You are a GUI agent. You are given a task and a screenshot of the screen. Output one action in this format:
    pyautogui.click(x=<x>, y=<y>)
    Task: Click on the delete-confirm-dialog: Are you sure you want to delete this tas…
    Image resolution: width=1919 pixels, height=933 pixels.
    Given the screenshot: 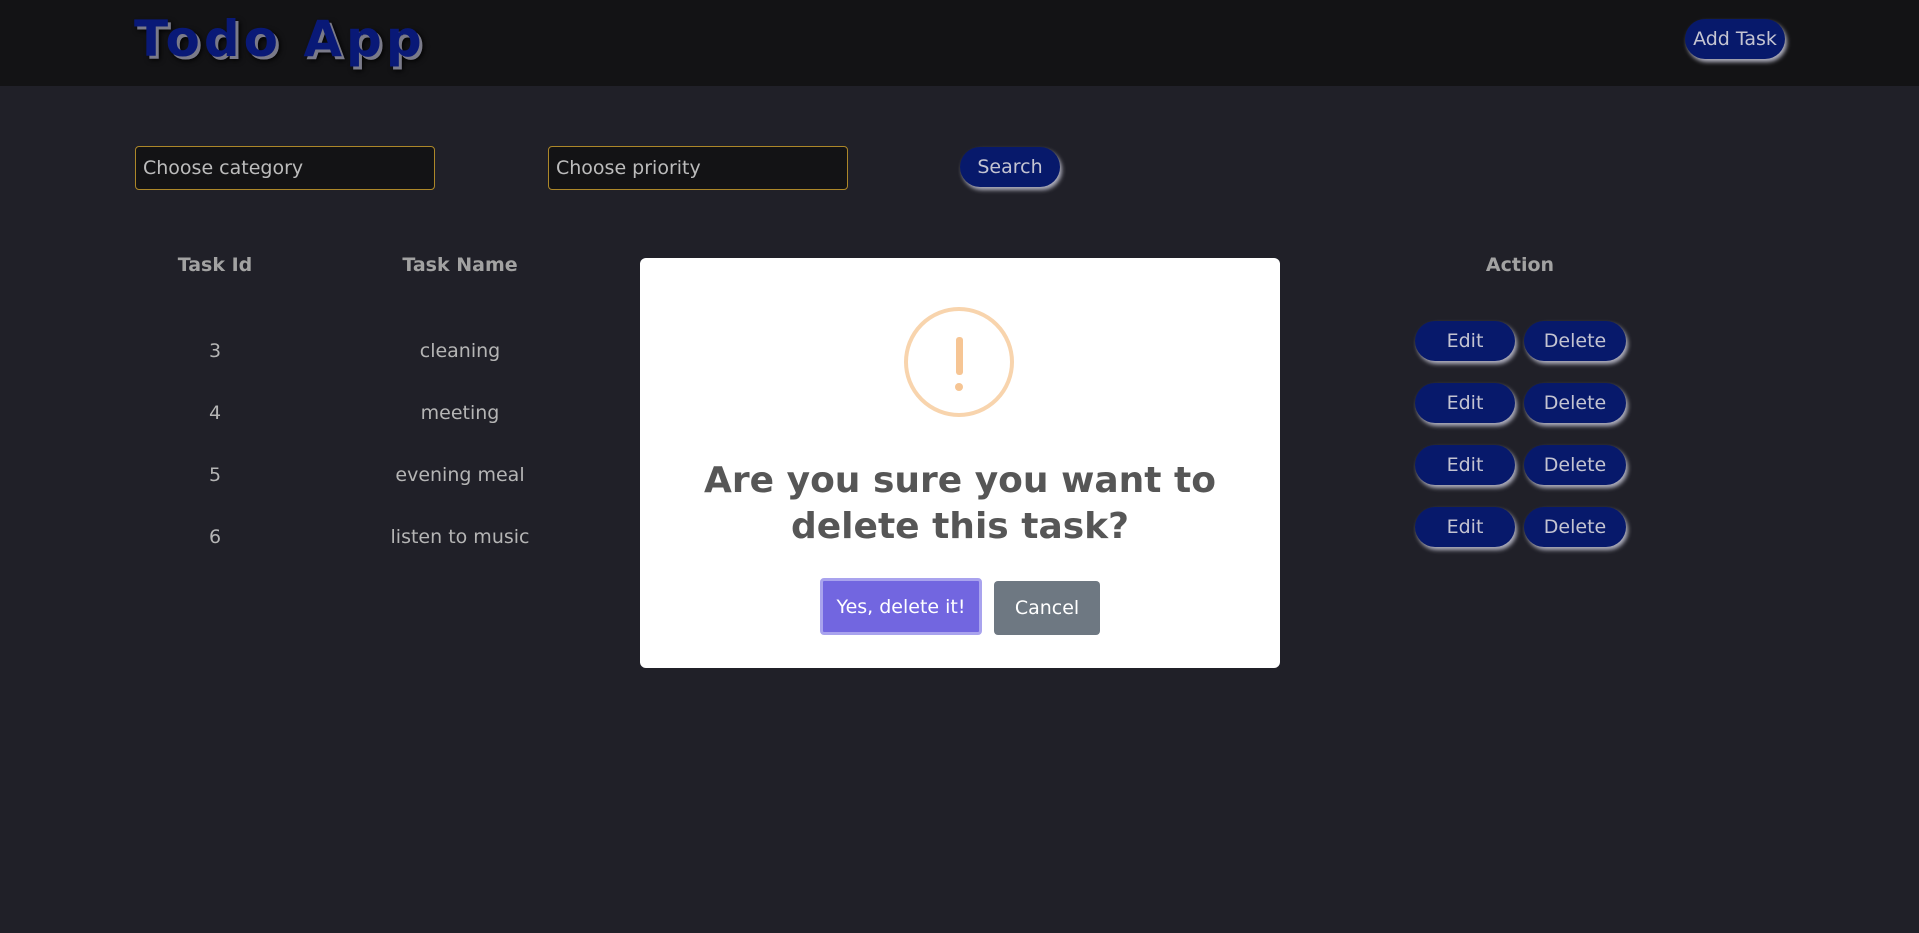 What is the action you would take?
    pyautogui.click(x=960, y=463)
    